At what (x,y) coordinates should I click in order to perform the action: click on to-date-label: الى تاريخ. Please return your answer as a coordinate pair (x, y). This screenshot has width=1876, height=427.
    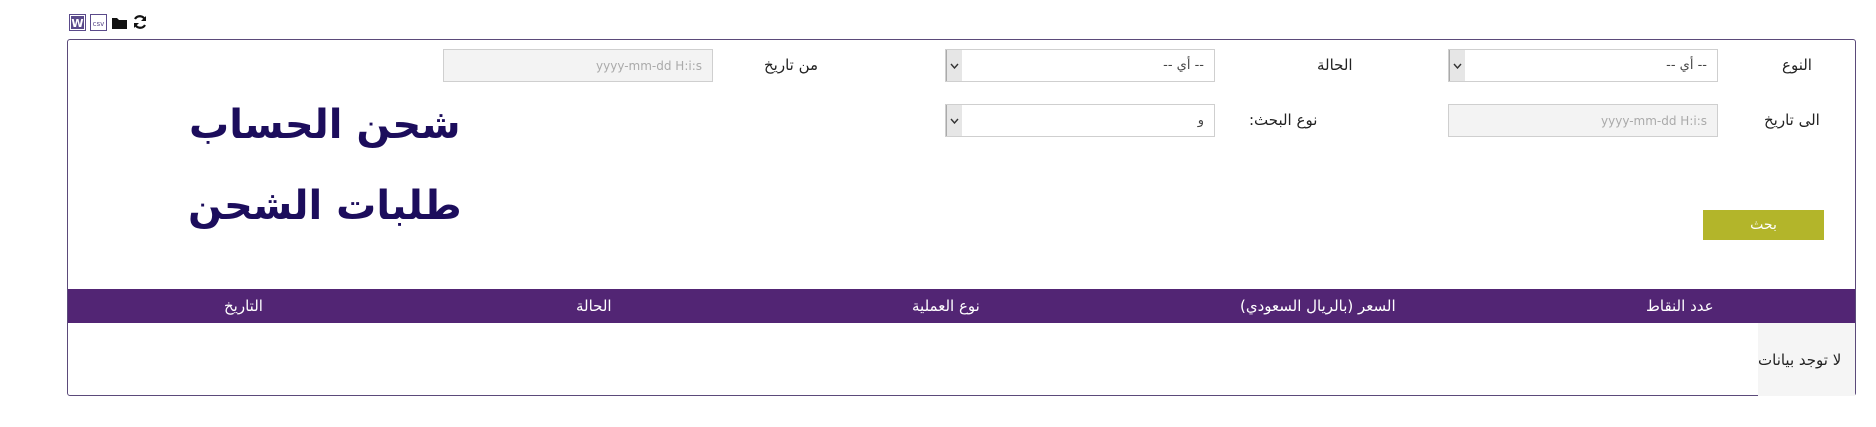
    Looking at the image, I should click on (1792, 120).